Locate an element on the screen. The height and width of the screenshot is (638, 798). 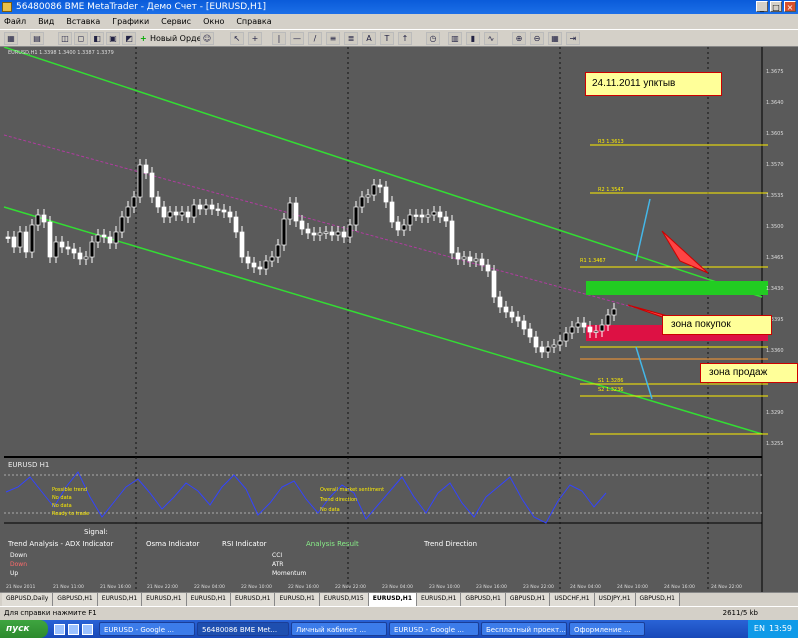
result-up: Up is located at coordinates (14, 573).